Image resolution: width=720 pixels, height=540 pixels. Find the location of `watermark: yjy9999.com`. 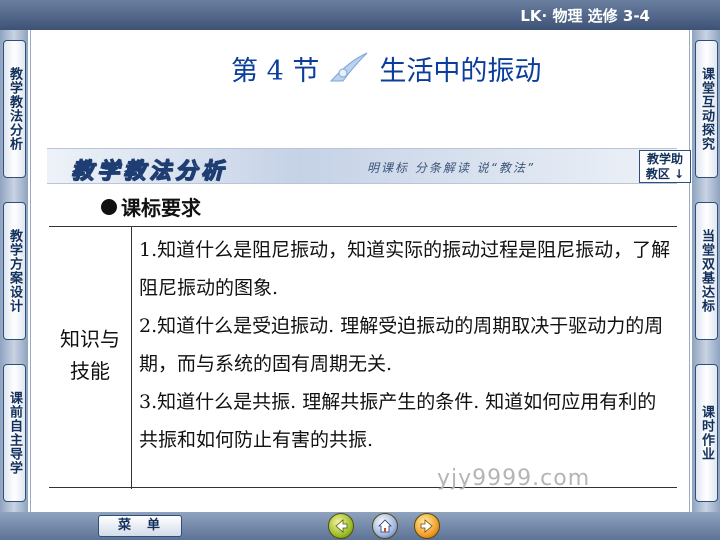

watermark: yjy9999.com is located at coordinates (514, 478).